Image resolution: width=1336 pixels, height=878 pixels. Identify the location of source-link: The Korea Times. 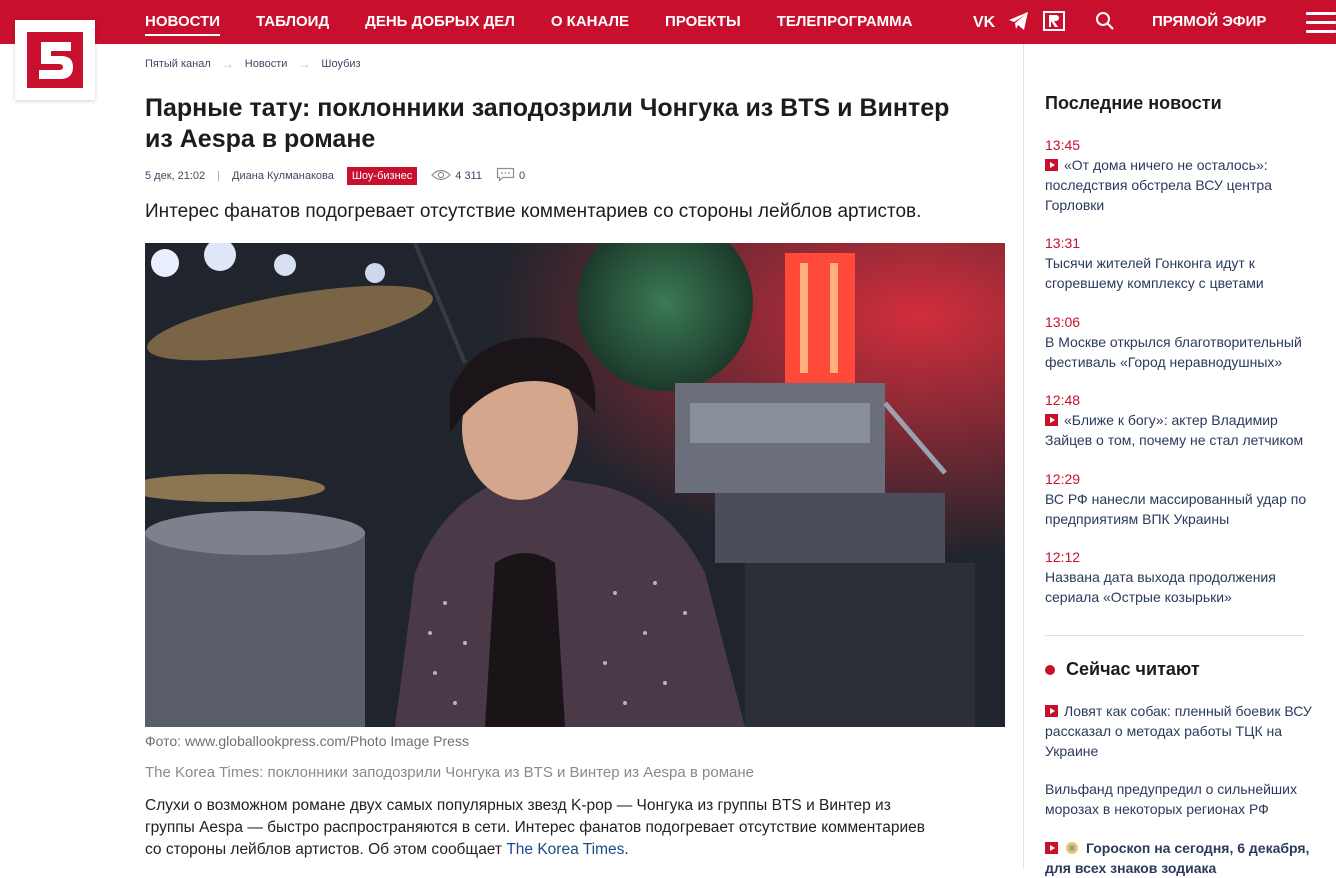
(565, 849).